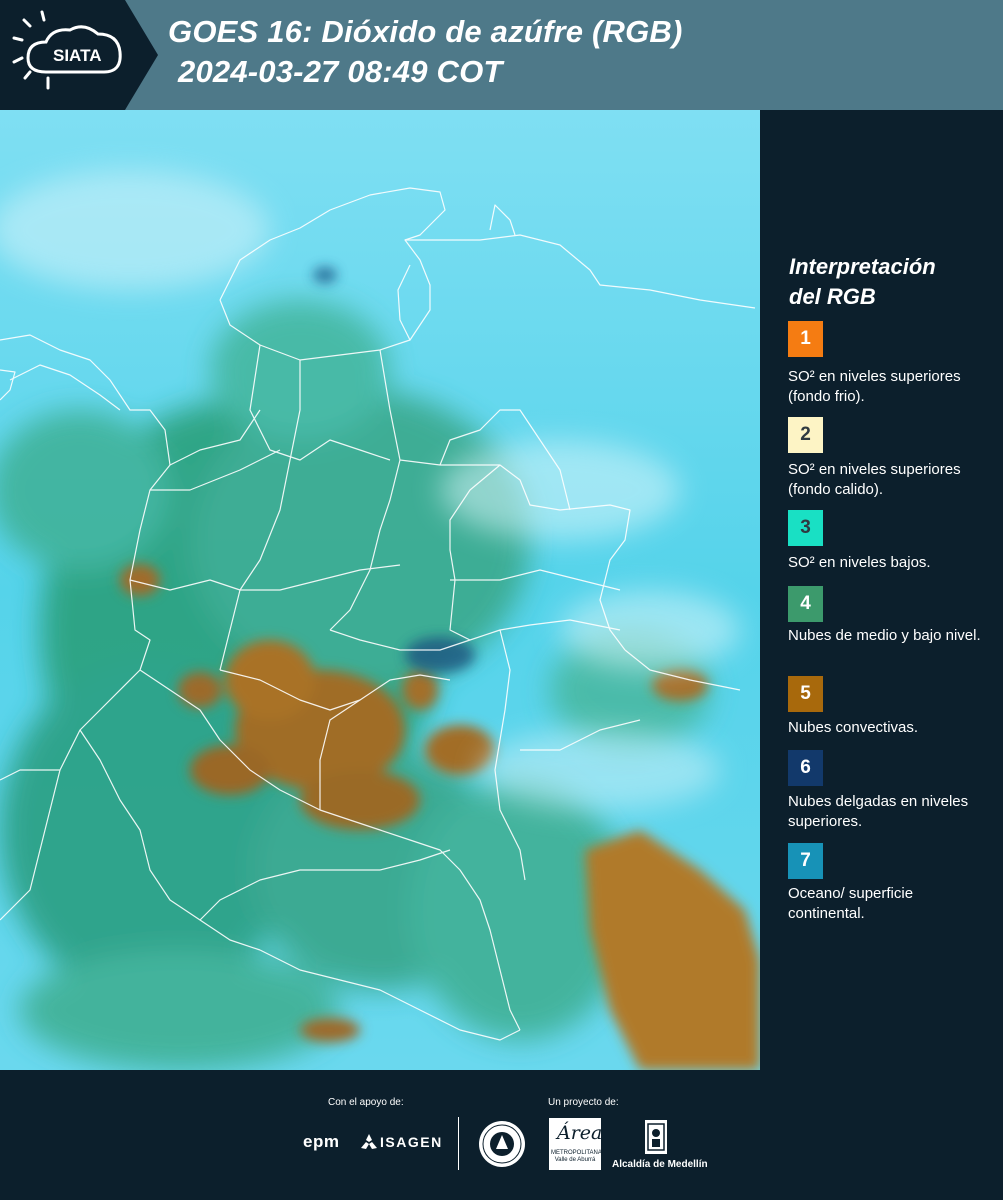 The width and height of the screenshot is (1003, 1200). What do you see at coordinates (411, 1142) in the screenshot?
I see `isagen-logo: ISAGEN` at bounding box center [411, 1142].